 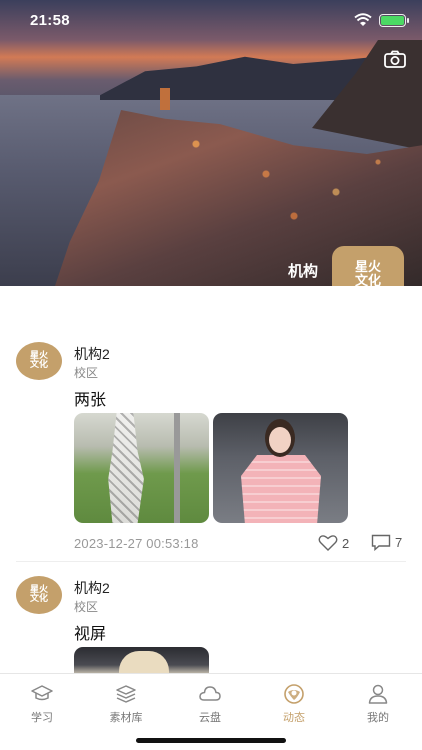 I want to click on comment-icon, so click(x=381, y=542).